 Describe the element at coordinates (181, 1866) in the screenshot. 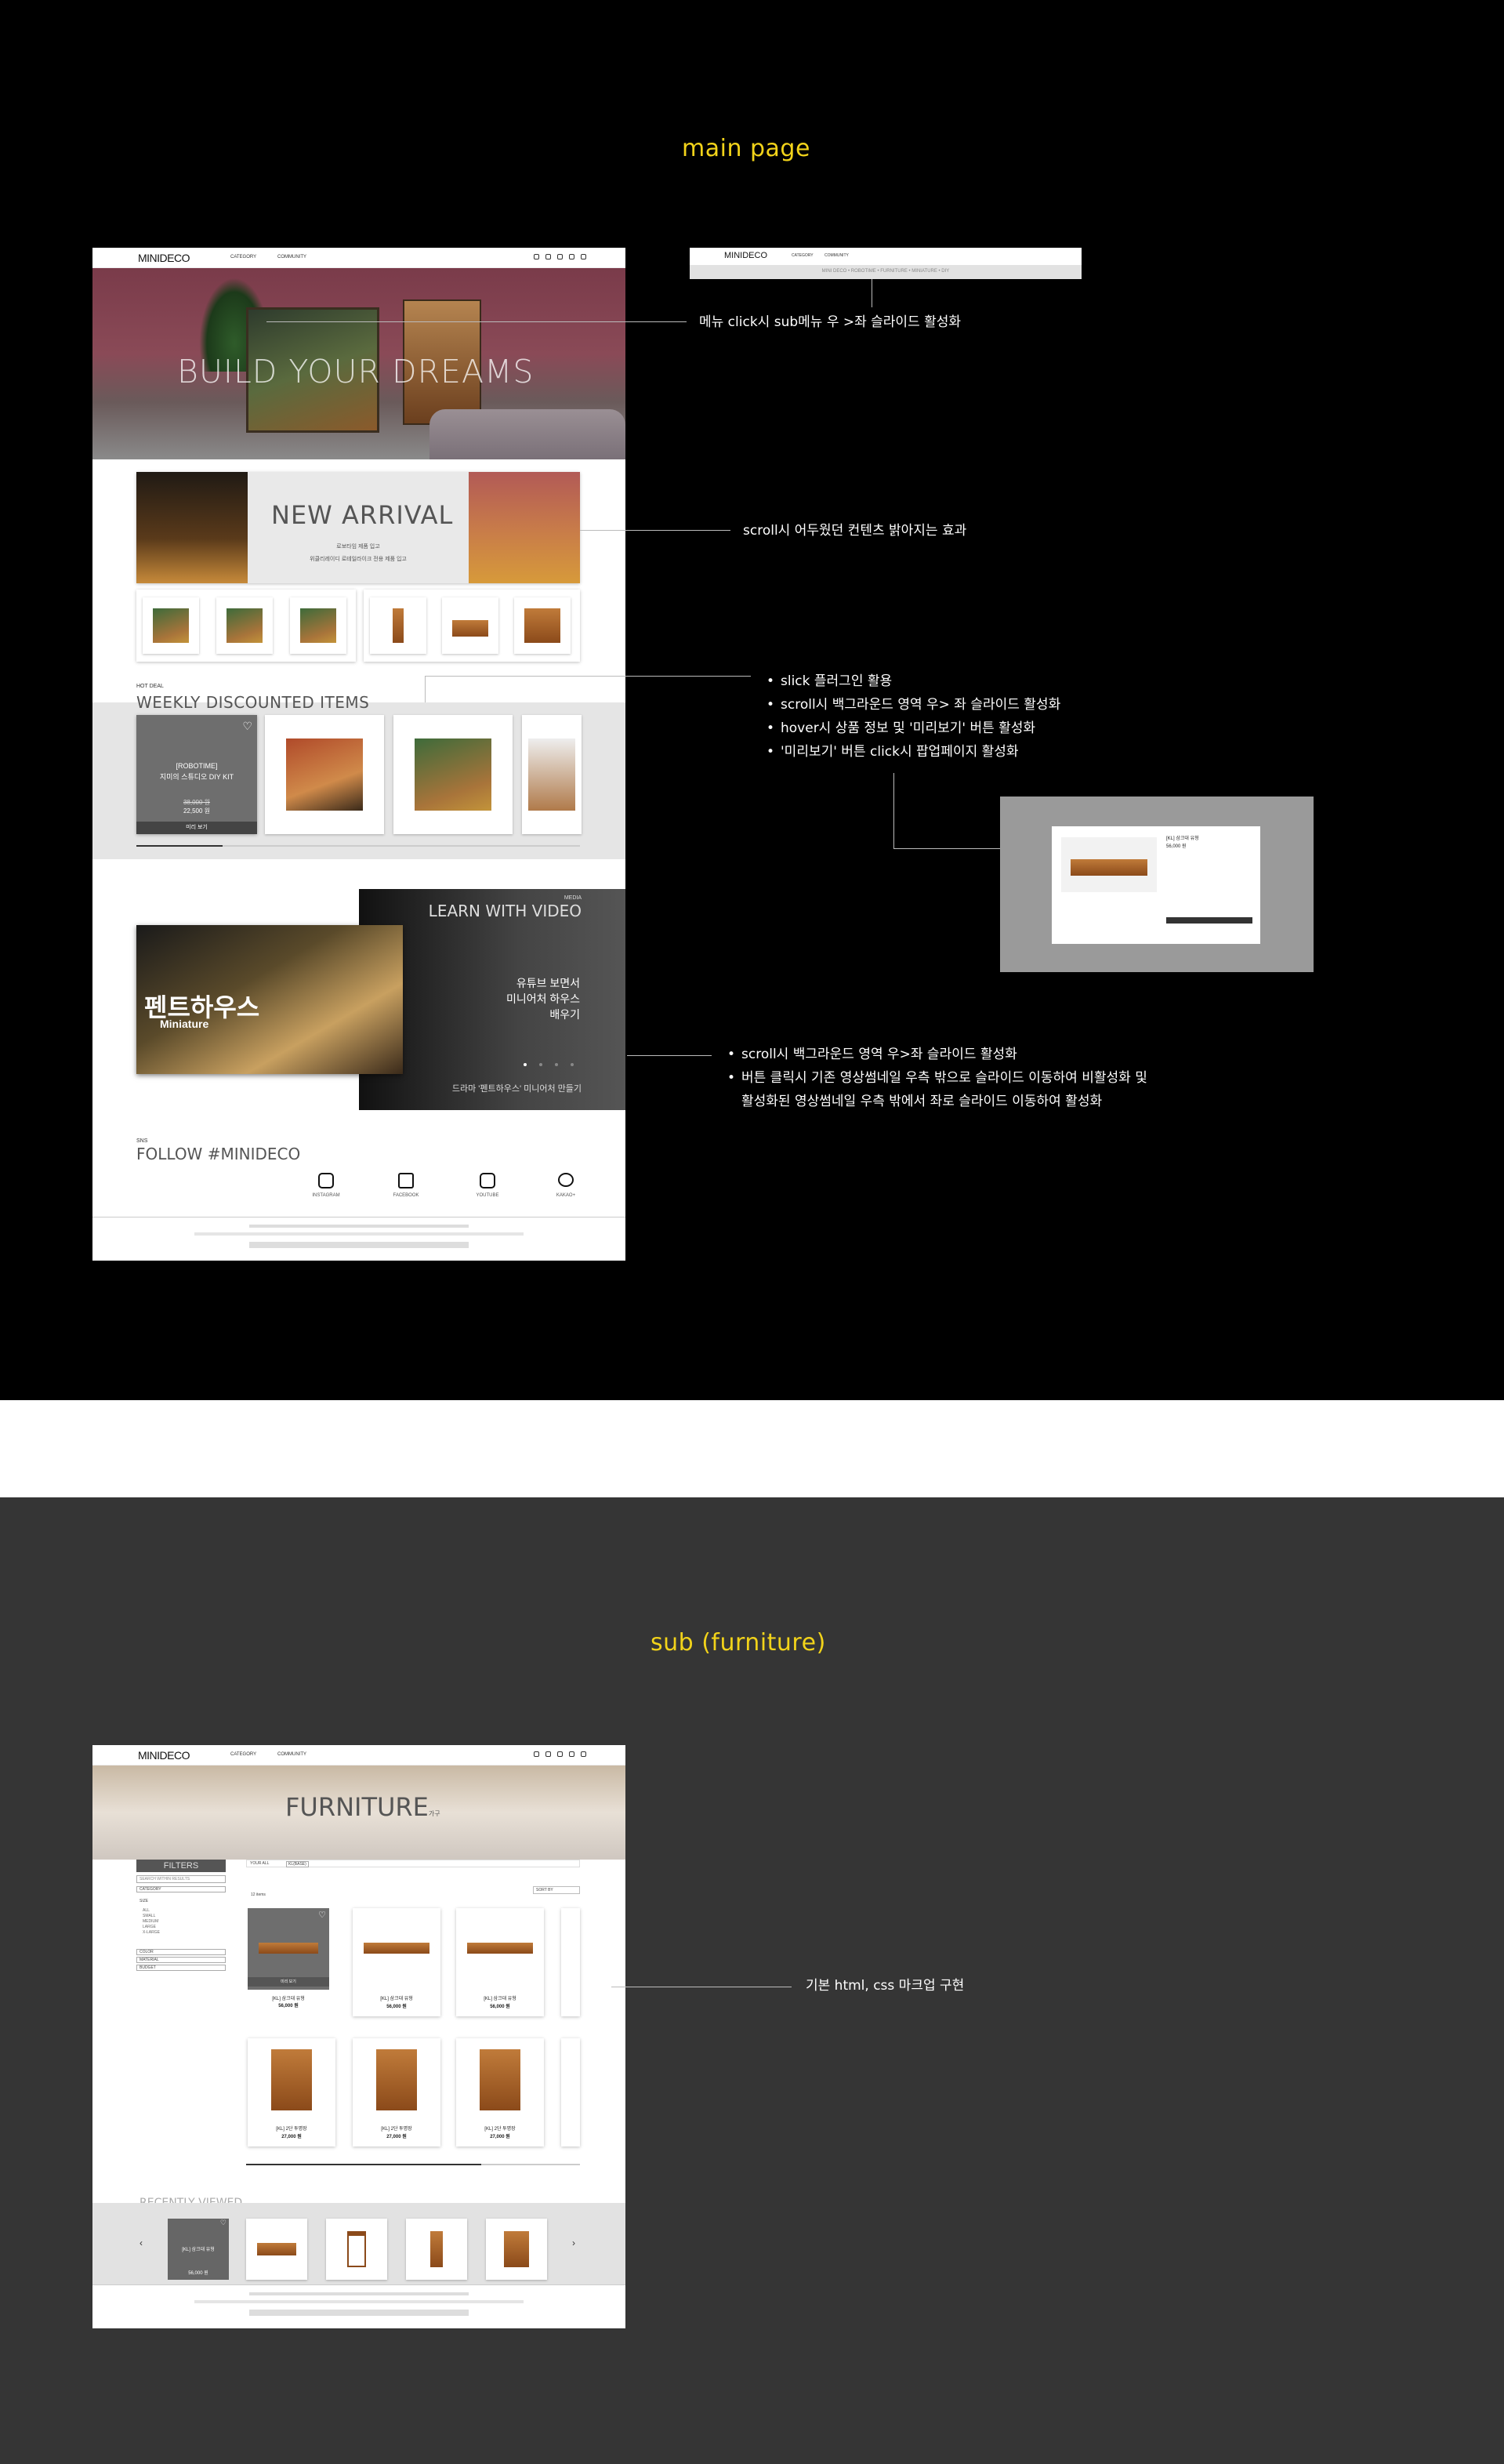

I see `filters-header: FILTERS` at that location.